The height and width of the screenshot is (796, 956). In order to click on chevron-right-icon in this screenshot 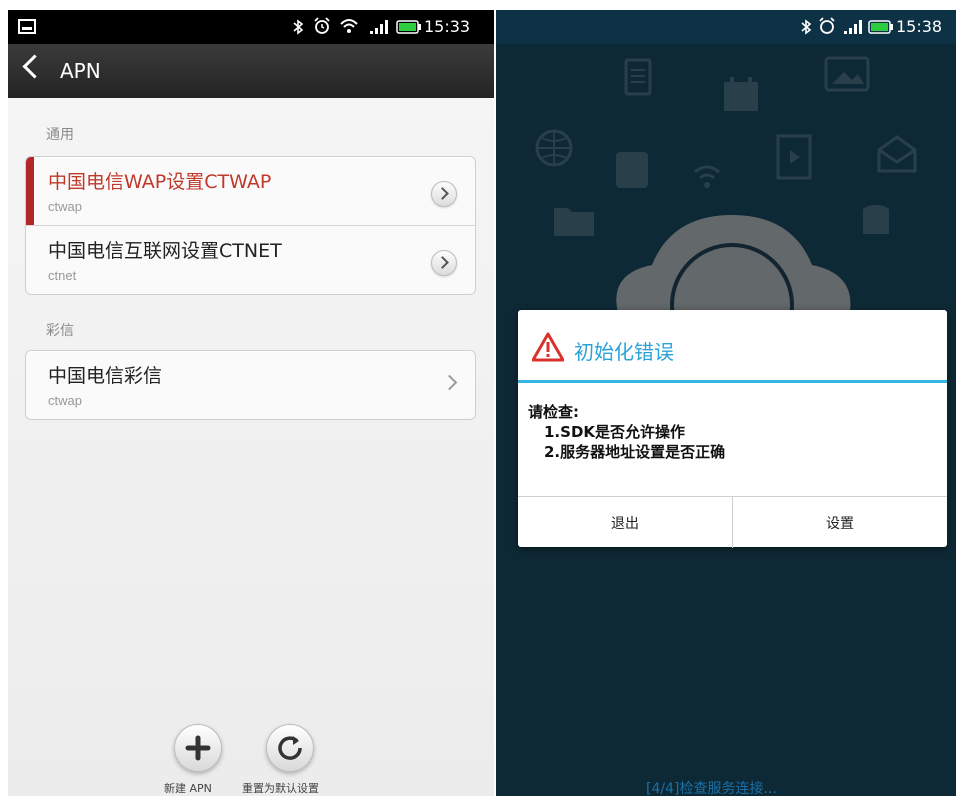, I will do `click(449, 382)`.